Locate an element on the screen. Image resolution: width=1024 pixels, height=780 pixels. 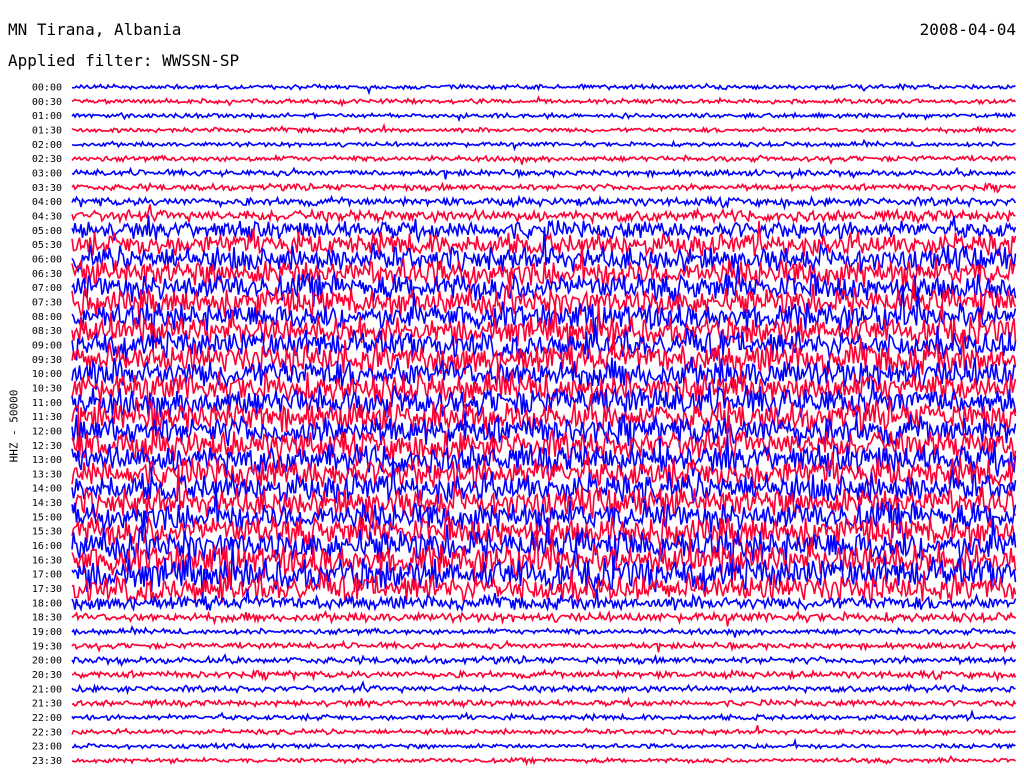
row-time-label: 10:30 is located at coordinates (47, 388).